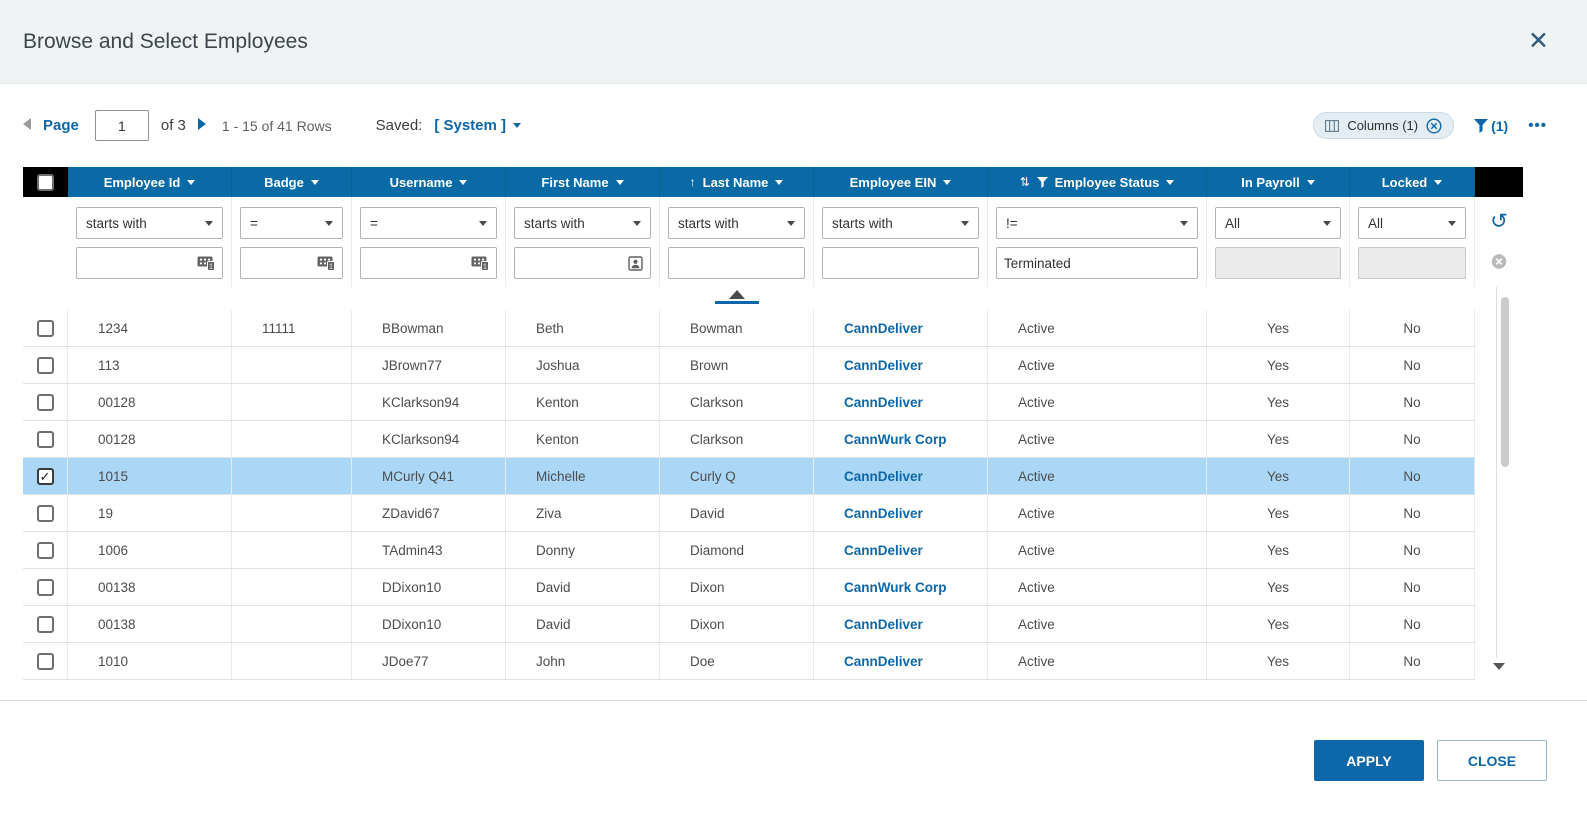 The height and width of the screenshot is (814, 1587). What do you see at coordinates (582, 263) in the screenshot?
I see `filter-value-first_name` at bounding box center [582, 263].